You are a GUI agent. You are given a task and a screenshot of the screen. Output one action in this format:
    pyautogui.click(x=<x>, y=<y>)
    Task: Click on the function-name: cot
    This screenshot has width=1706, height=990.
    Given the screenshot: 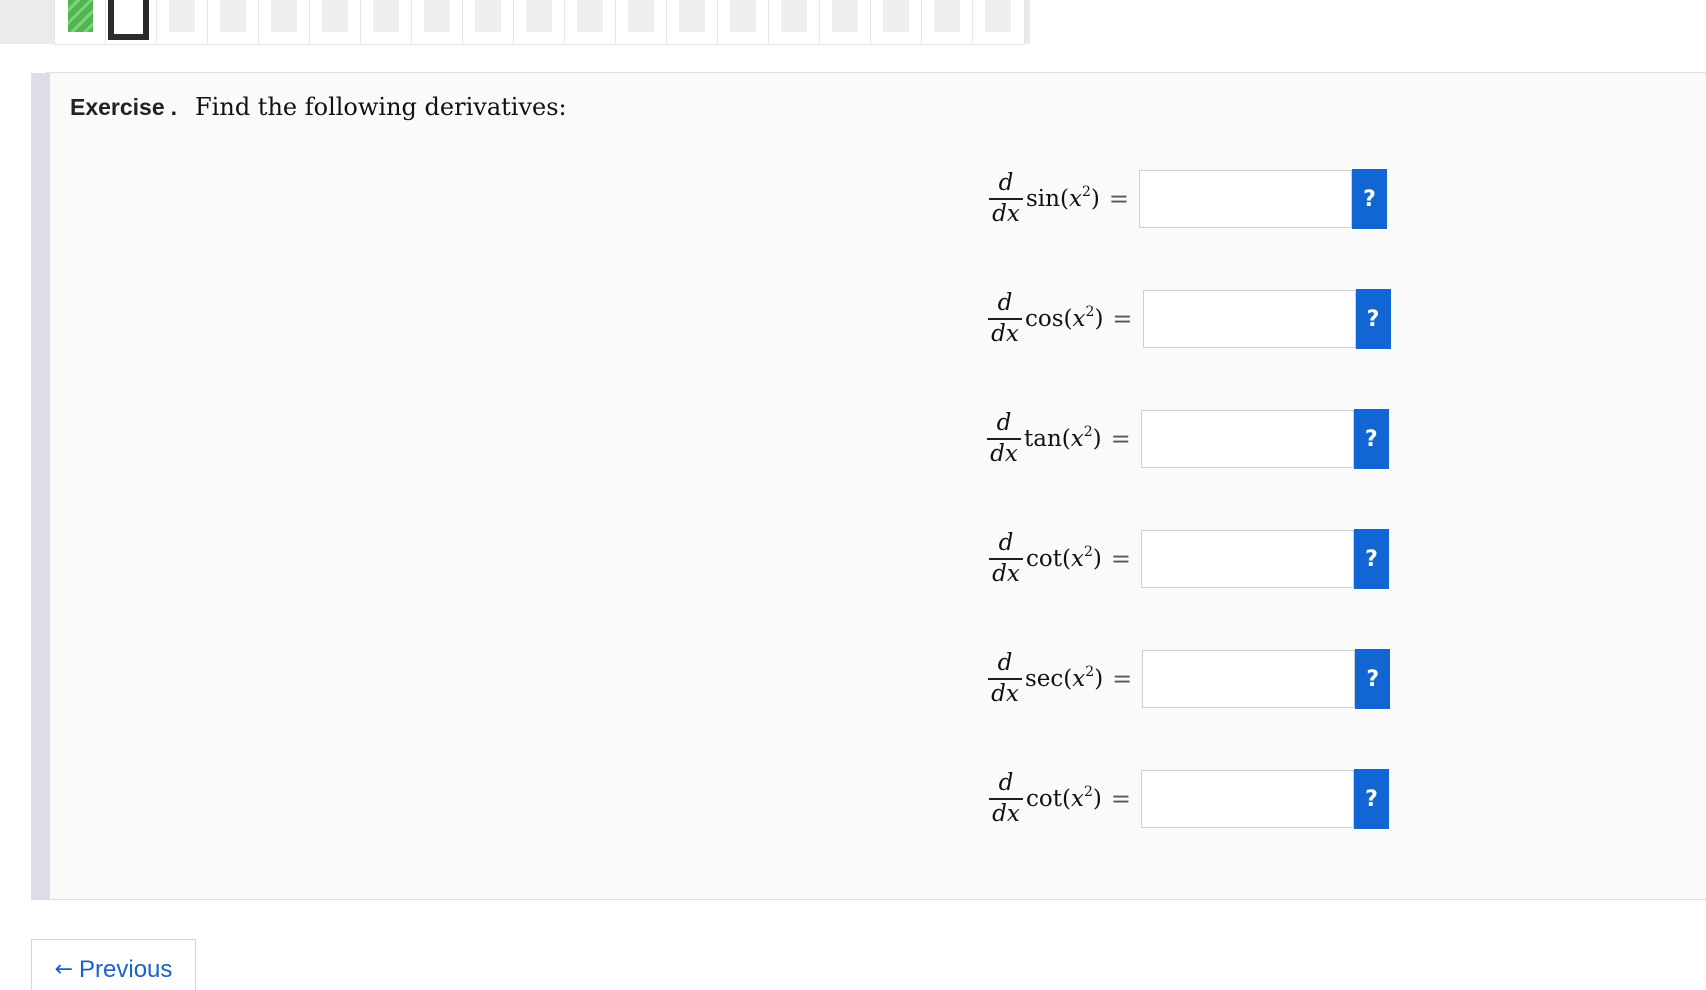 What is the action you would take?
    pyautogui.click(x=1044, y=559)
    